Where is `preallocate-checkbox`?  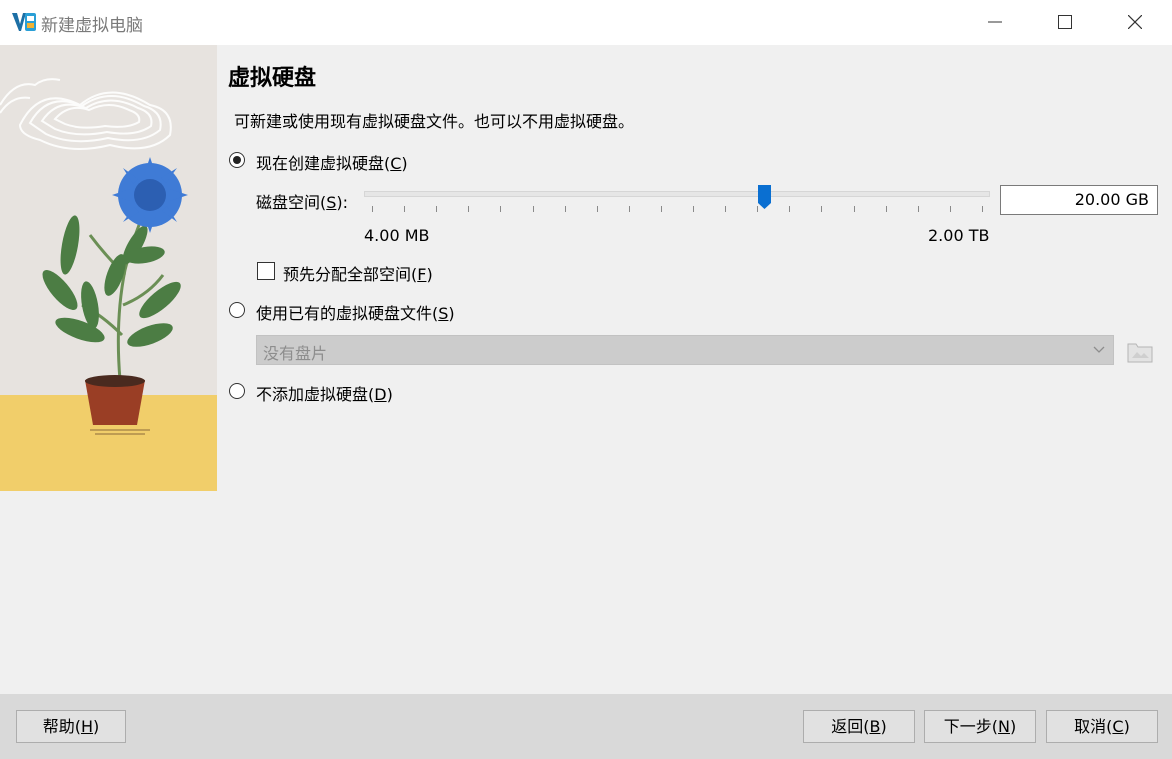
preallocate-checkbox is located at coordinates (266, 271).